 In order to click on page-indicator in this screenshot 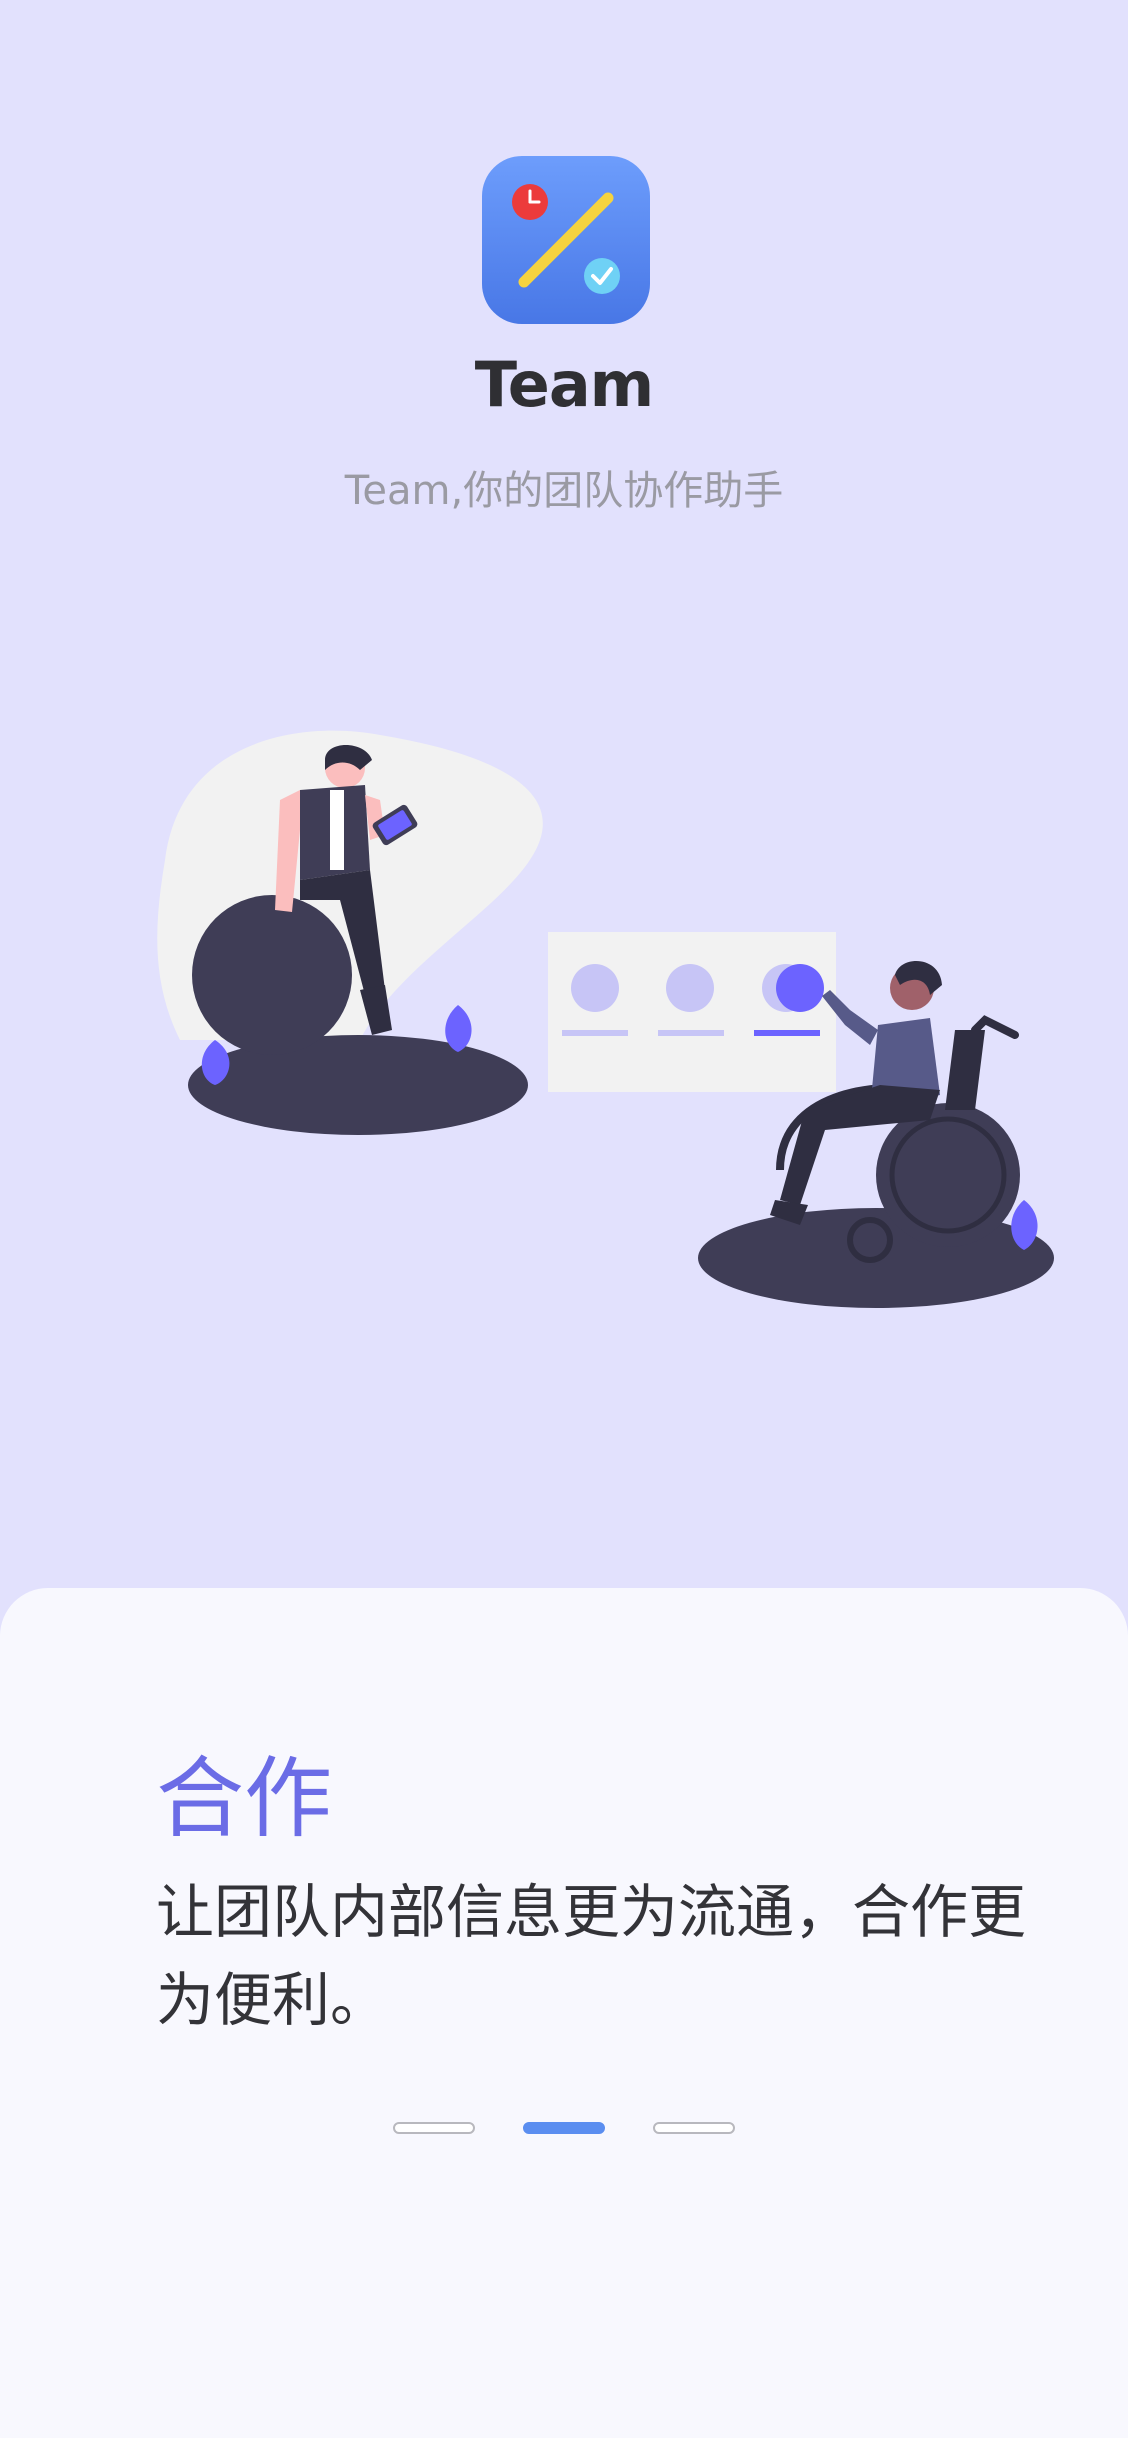, I will do `click(564, 2128)`.